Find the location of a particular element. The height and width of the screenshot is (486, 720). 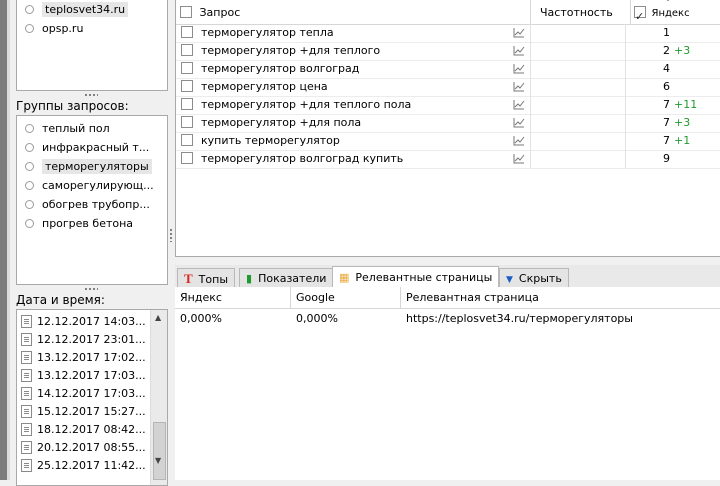

table-row: купить терморегулятор 7 +1 is located at coordinates (448, 141).